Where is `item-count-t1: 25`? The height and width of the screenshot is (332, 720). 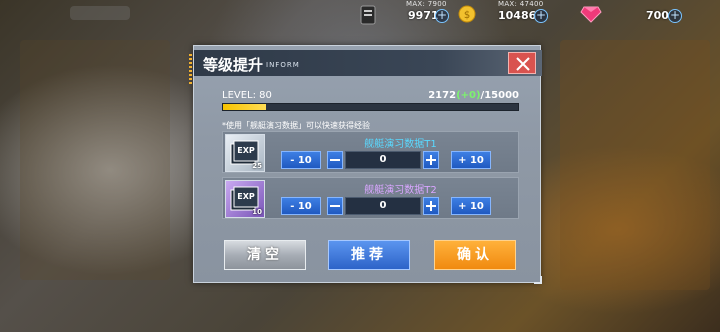
item-count-t1: 25 is located at coordinates (257, 166).